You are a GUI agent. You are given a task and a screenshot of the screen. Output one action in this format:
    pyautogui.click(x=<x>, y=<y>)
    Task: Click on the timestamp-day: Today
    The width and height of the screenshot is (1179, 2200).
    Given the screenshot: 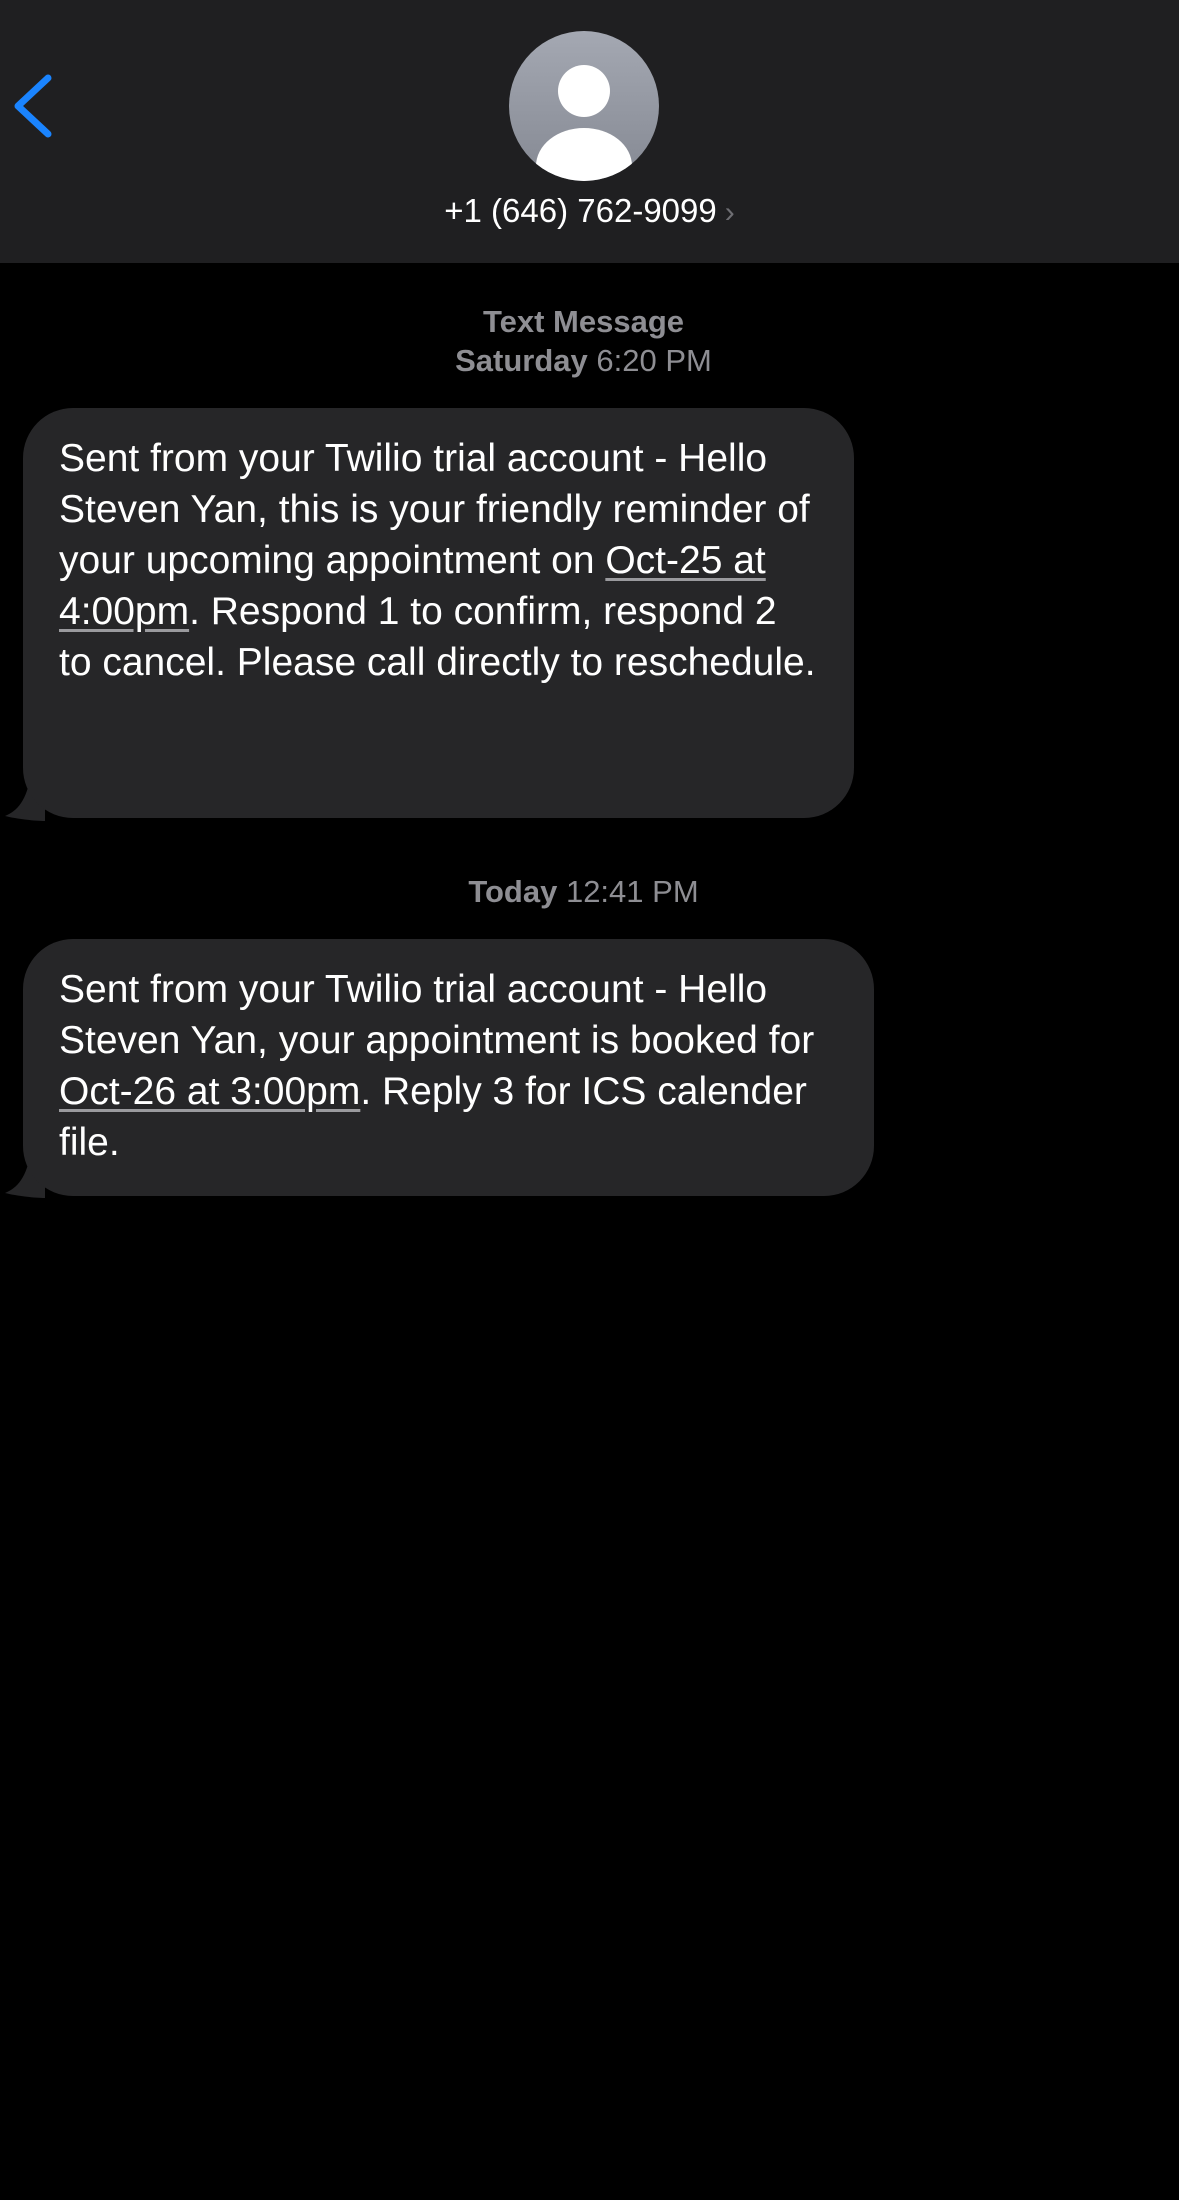 What is the action you would take?
    pyautogui.click(x=513, y=891)
    